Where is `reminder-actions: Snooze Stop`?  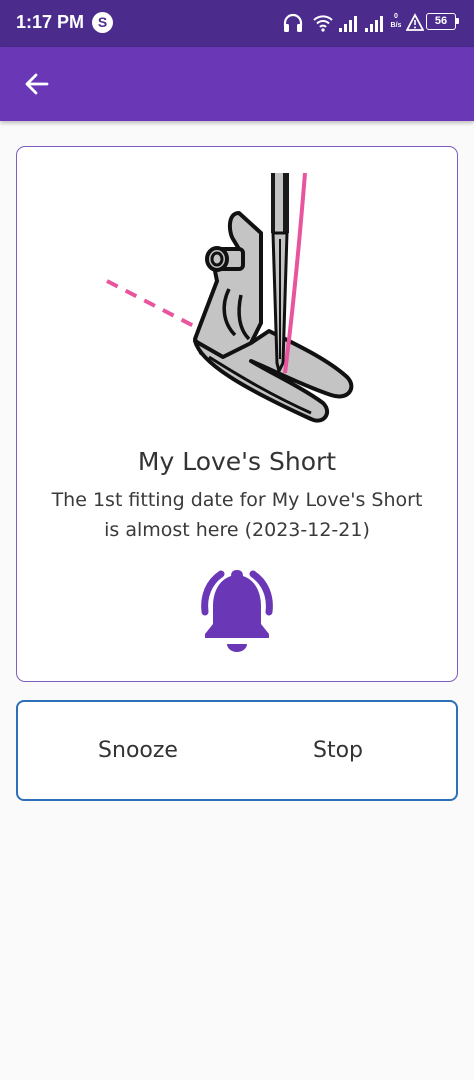
reminder-actions: Snooze Stop is located at coordinates (237, 750).